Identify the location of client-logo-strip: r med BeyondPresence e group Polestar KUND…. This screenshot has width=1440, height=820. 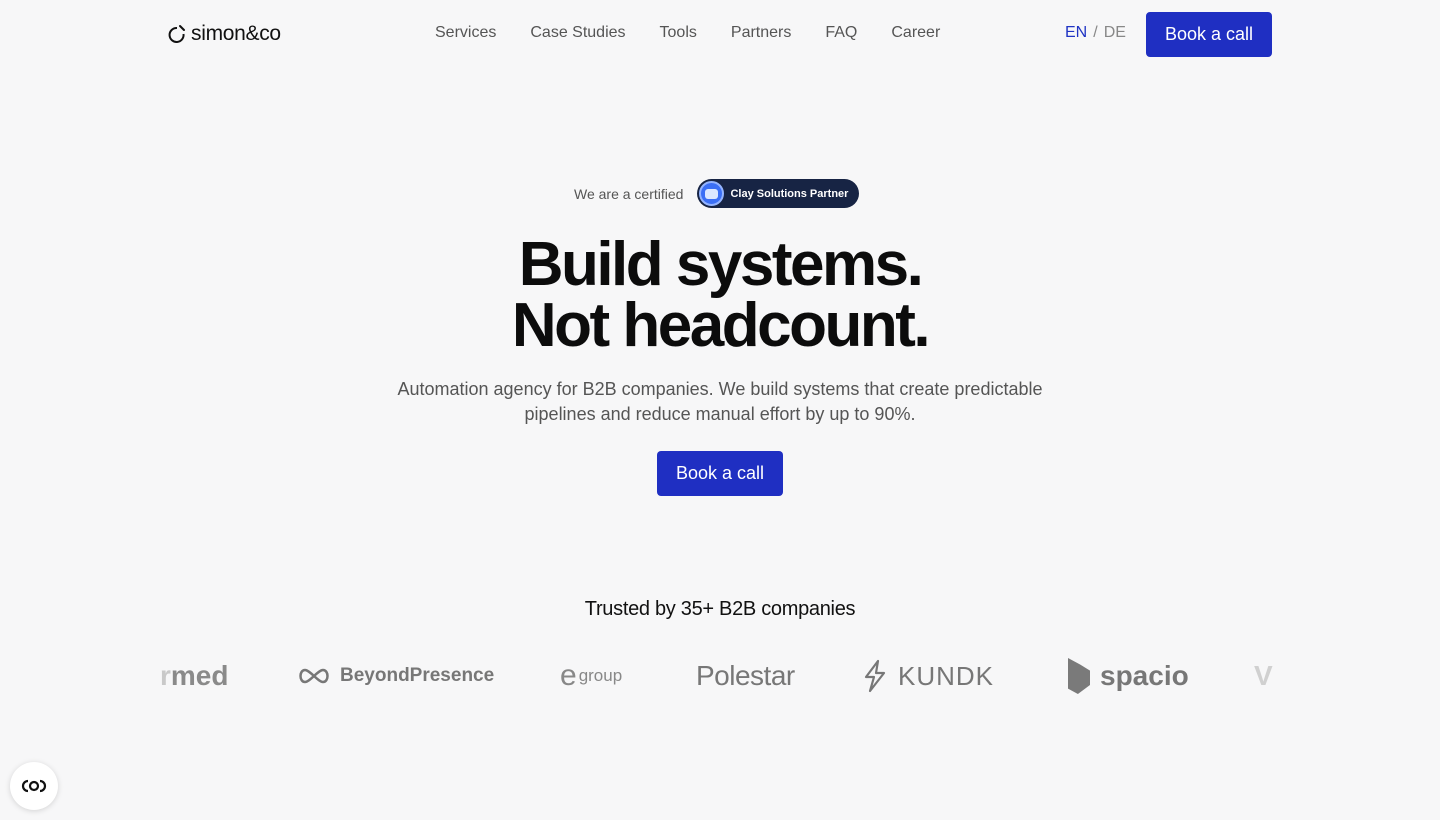
(720, 676).